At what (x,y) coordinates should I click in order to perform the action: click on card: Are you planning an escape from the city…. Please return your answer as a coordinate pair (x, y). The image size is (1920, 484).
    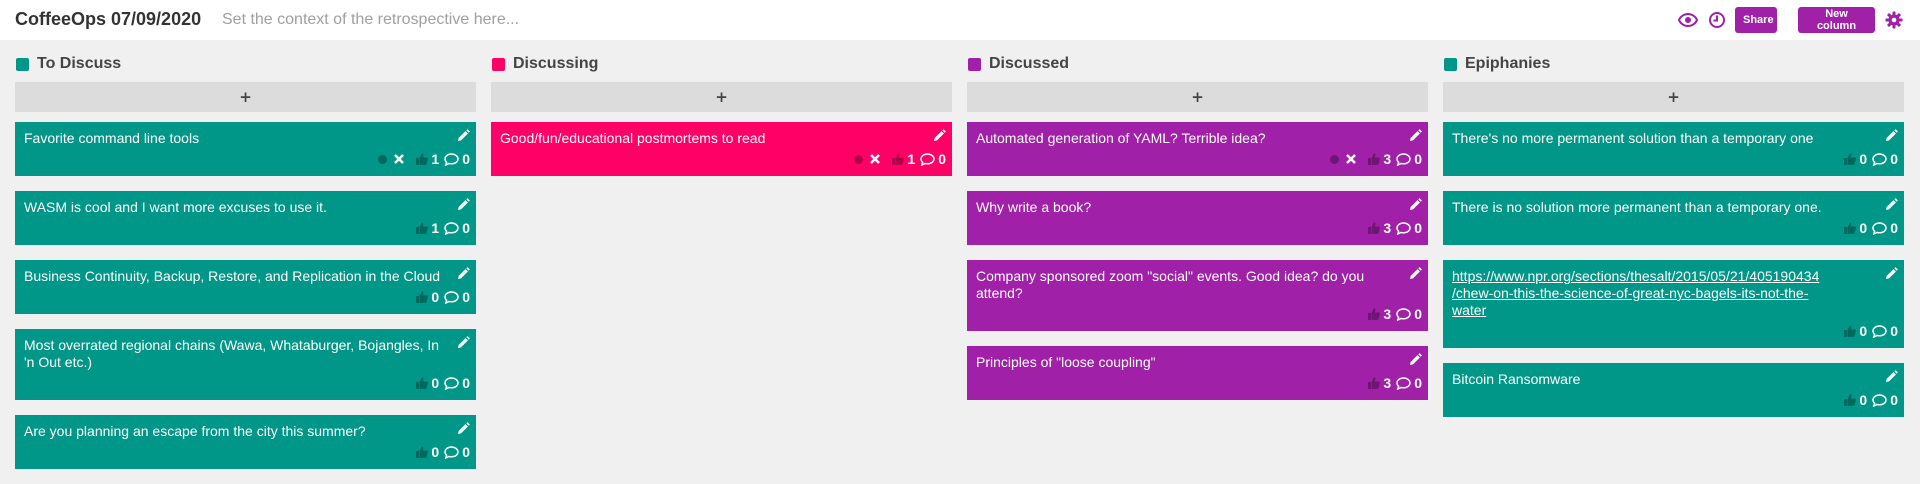
    Looking at the image, I should click on (245, 442).